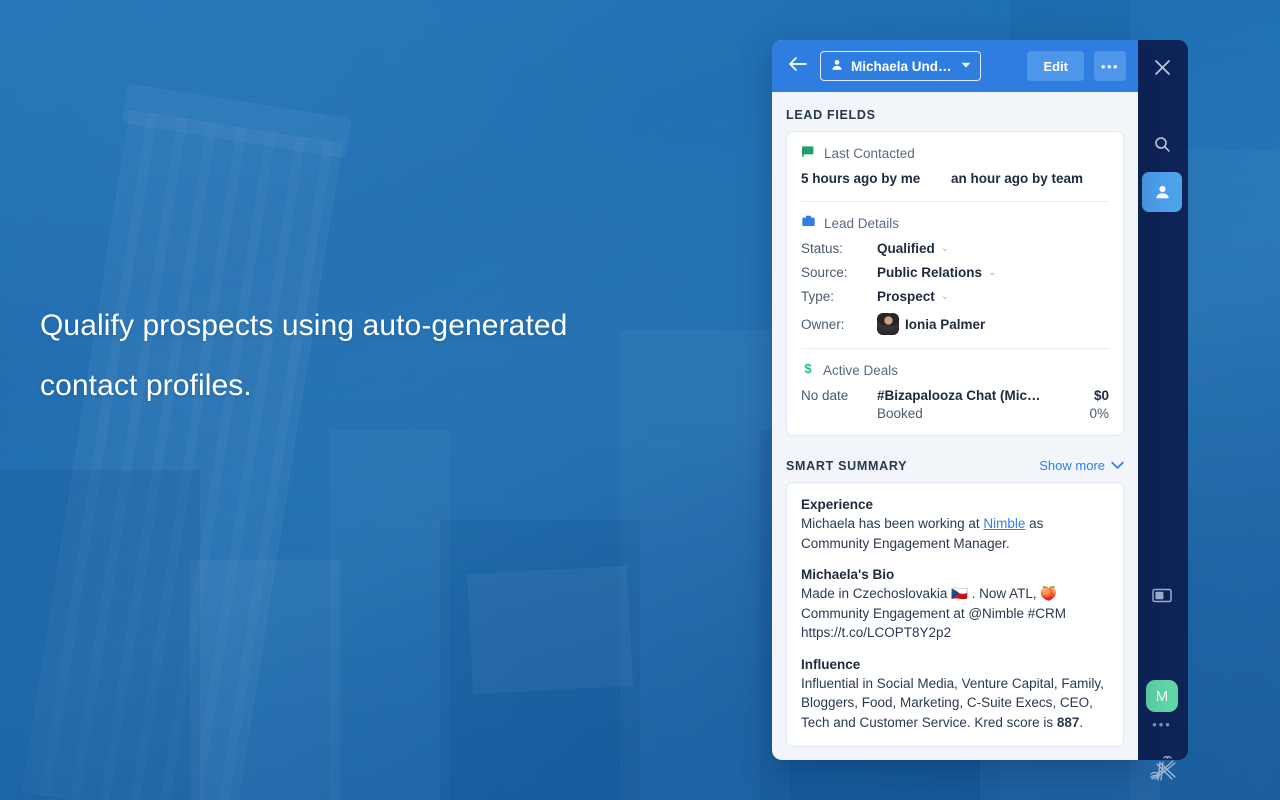  What do you see at coordinates (837, 504) in the screenshot?
I see `summary-heading: Experience` at bounding box center [837, 504].